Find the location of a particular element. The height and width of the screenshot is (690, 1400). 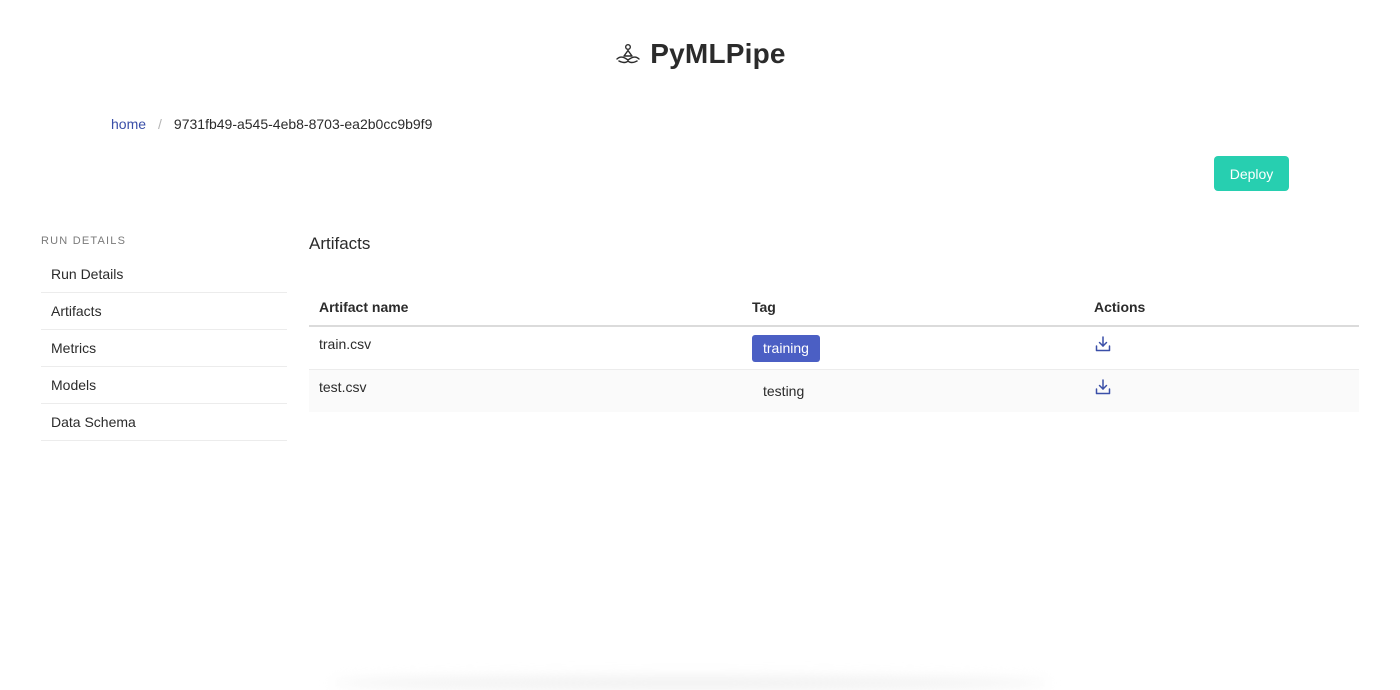

table-header-row: Artifact name Tag Actions is located at coordinates (834, 308).